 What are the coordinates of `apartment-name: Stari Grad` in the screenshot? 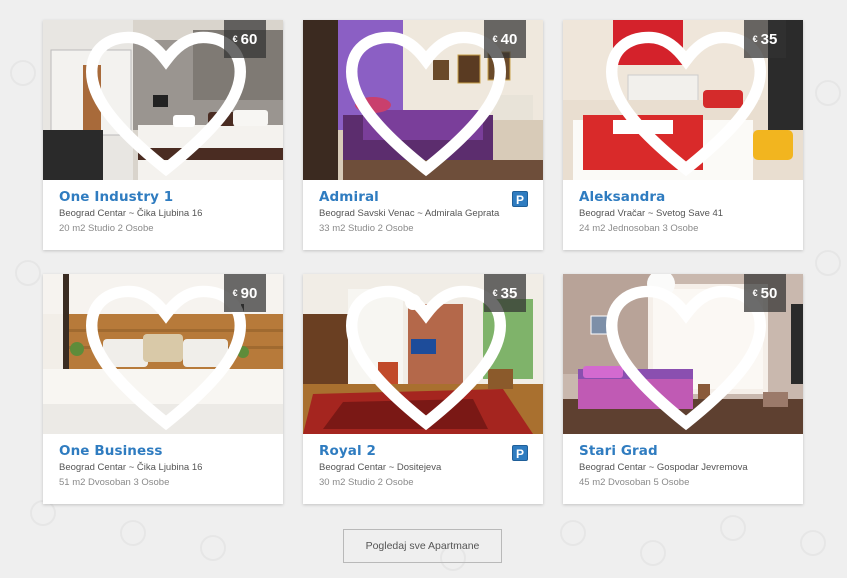 It's located at (683, 451).